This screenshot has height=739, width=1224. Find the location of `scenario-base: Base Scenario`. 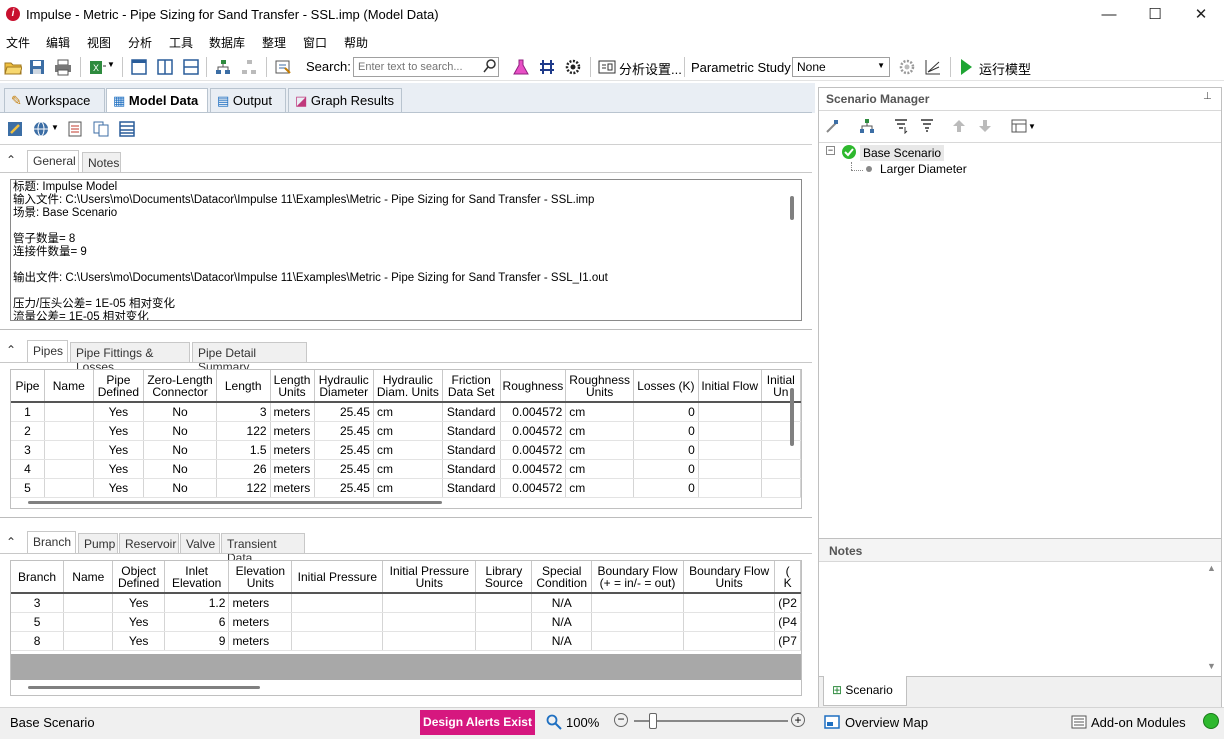

scenario-base: Base Scenario is located at coordinates (902, 153).